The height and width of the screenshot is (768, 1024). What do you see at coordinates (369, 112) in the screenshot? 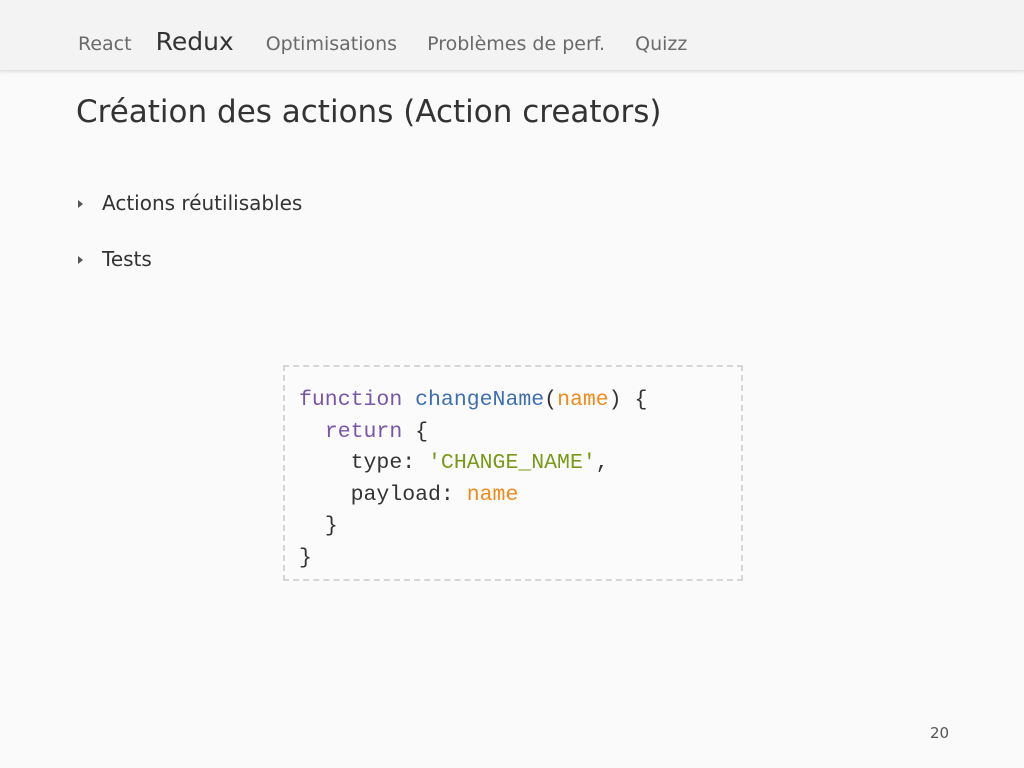
I see `slide-title: Création des actions (Action creators)` at bounding box center [369, 112].